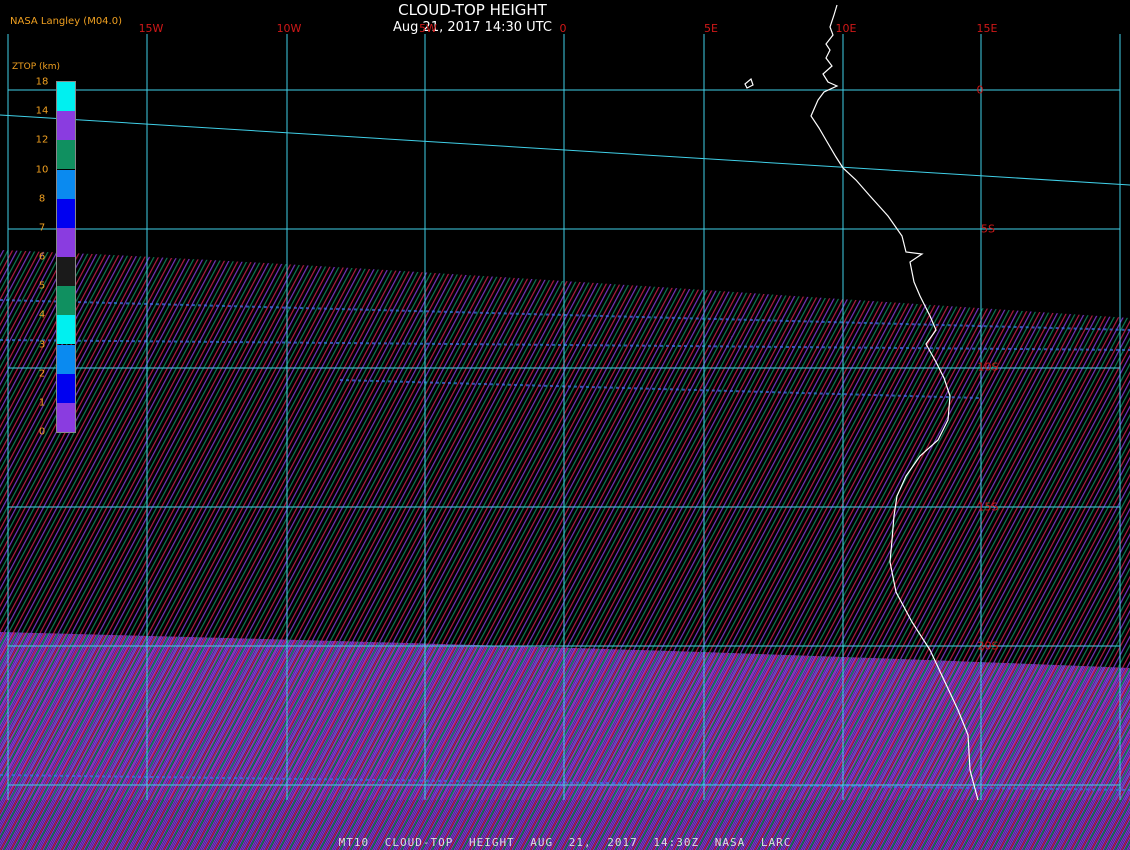 The width and height of the screenshot is (1130, 850). I want to click on colorbar-title: ZTOP (km), so click(36, 67).